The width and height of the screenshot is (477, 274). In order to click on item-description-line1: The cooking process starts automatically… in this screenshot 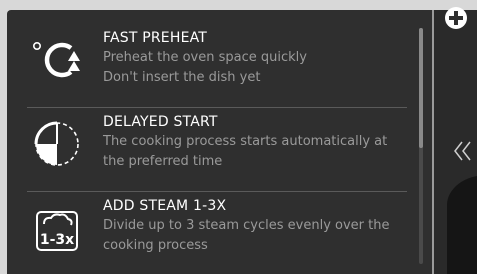, I will do `click(245, 141)`.